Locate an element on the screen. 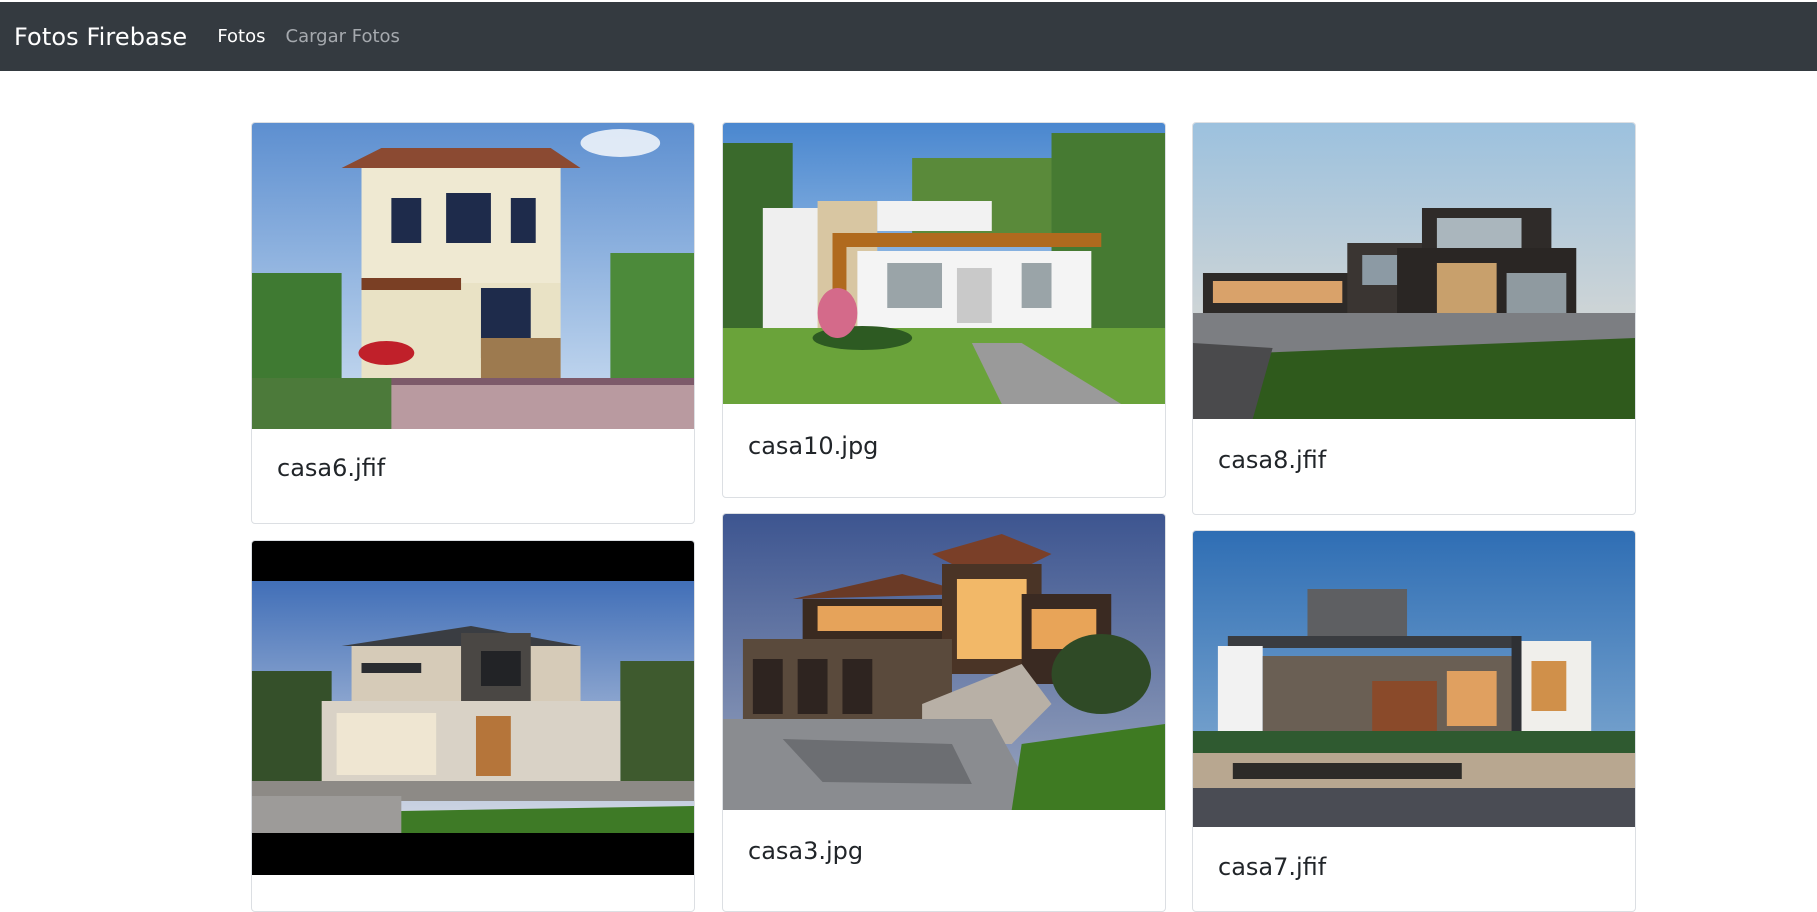 The width and height of the screenshot is (1817, 912). photo-card-3: casa8.jfif is located at coordinates (1414, 318).